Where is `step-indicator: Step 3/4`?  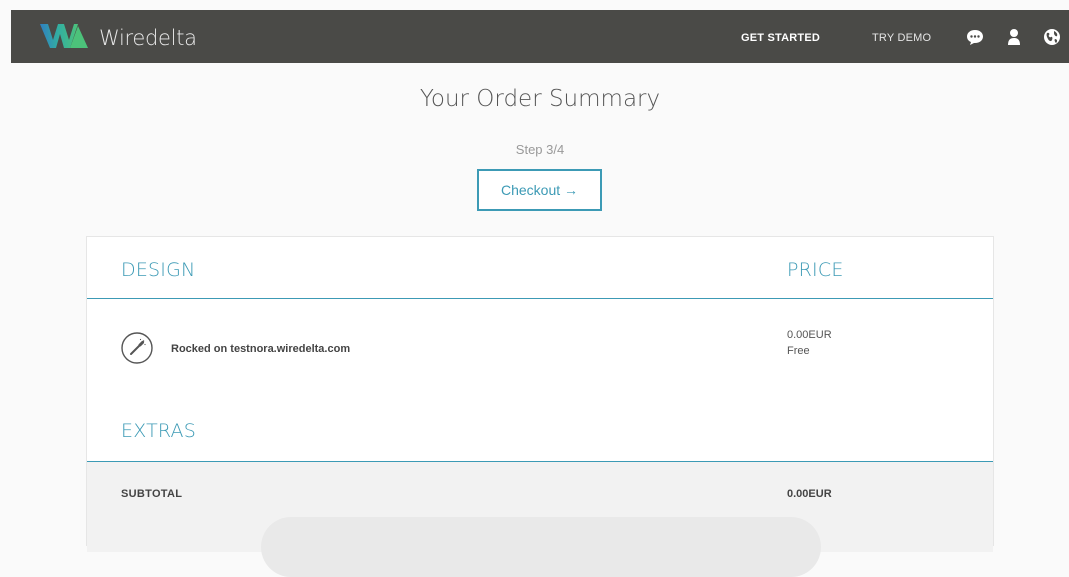
step-indicator: Step 3/4 is located at coordinates (540, 149).